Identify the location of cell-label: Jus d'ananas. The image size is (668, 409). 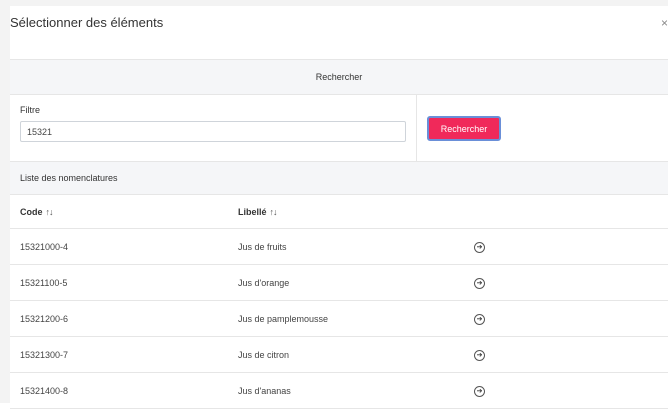
(346, 390).